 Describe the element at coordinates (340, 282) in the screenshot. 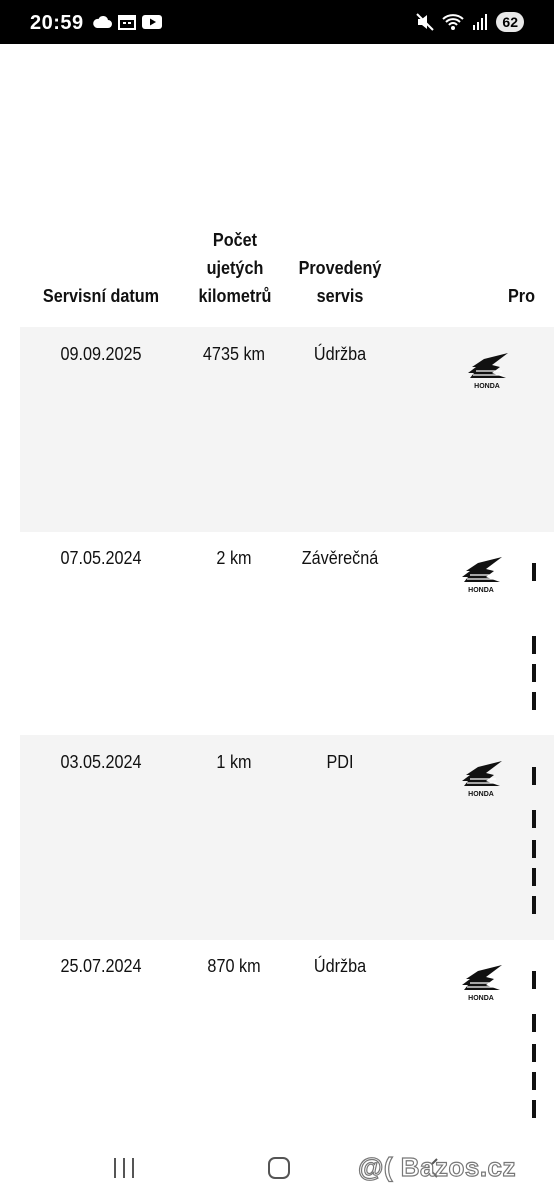

I see `header-service: Provedený servis` at that location.